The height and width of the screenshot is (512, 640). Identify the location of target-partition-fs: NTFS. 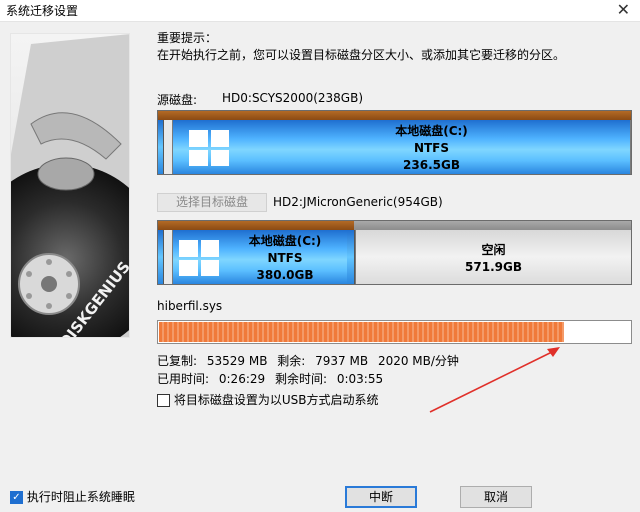
(285, 258).